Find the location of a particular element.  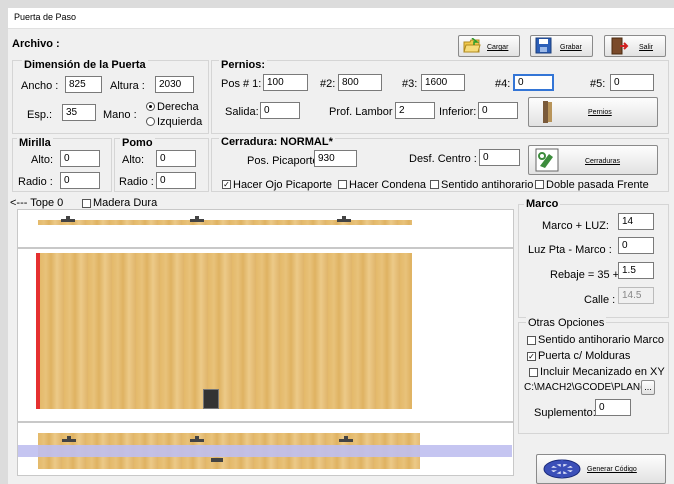

luz-label: Marco + LUZ: is located at coordinates (575, 226).